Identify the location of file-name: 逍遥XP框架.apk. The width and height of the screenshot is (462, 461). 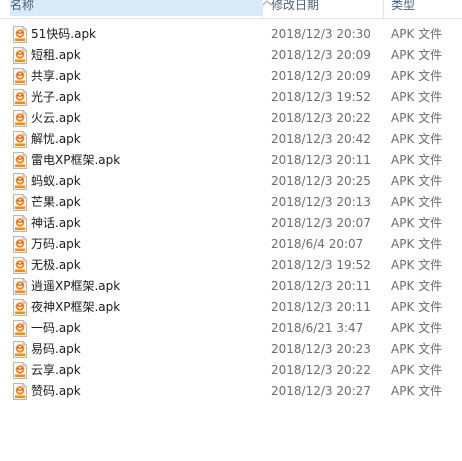
(76, 286).